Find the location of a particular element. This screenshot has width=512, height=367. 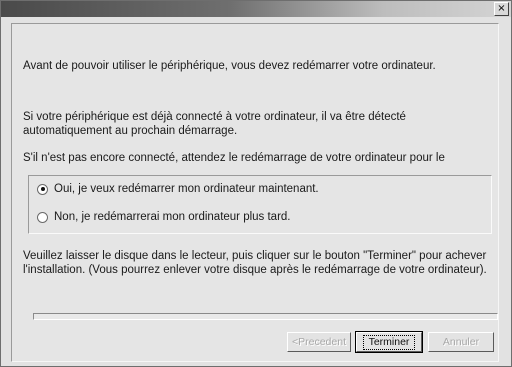

title-bar: × is located at coordinates (256, 9).